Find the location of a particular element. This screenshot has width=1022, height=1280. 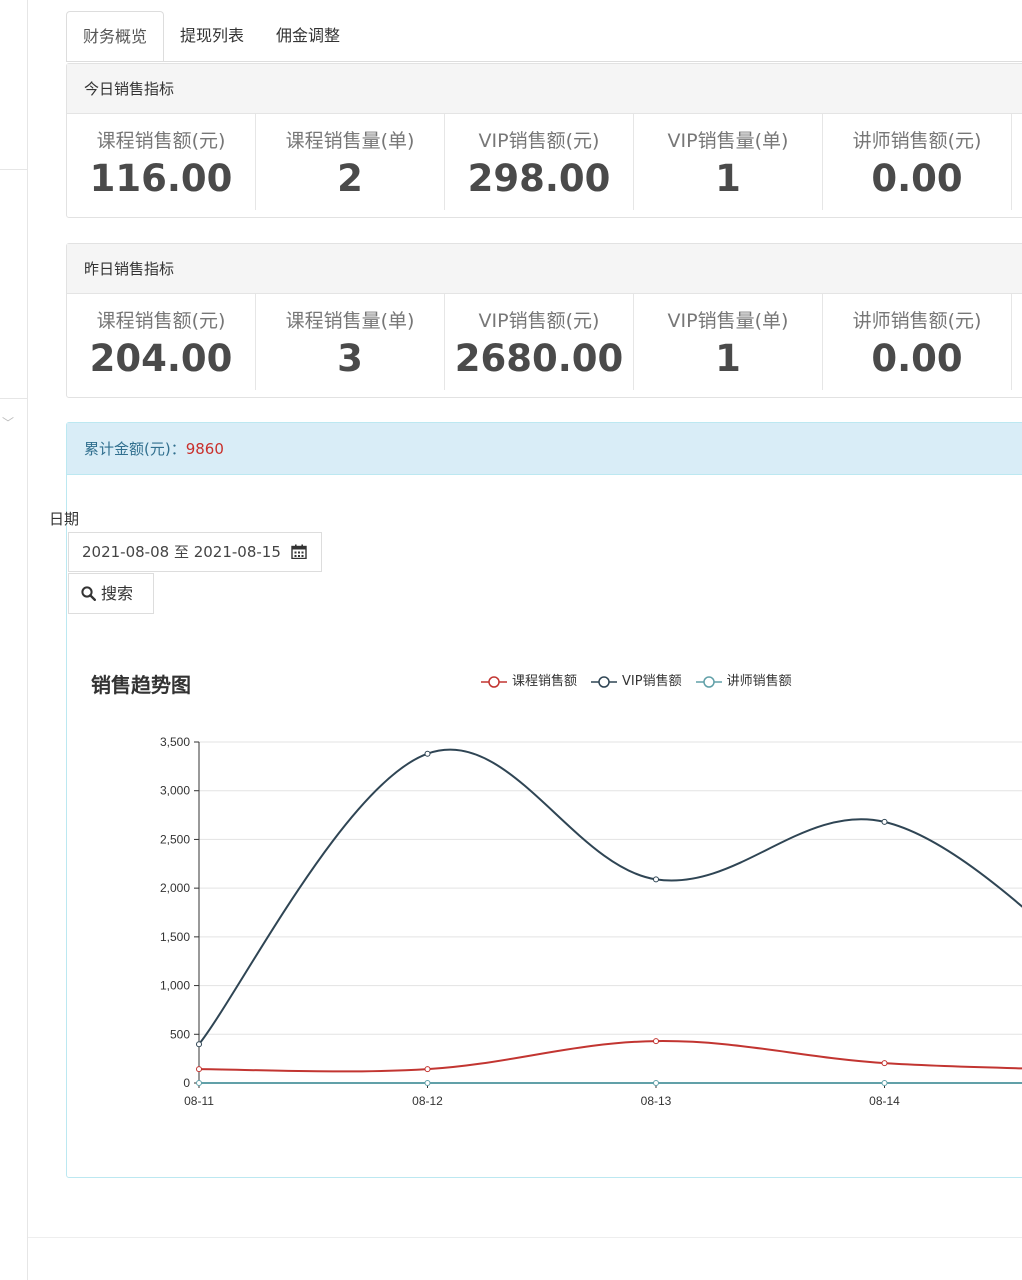

stat-vip-amount: VIP销售额(元) 298.00 is located at coordinates (539, 162).